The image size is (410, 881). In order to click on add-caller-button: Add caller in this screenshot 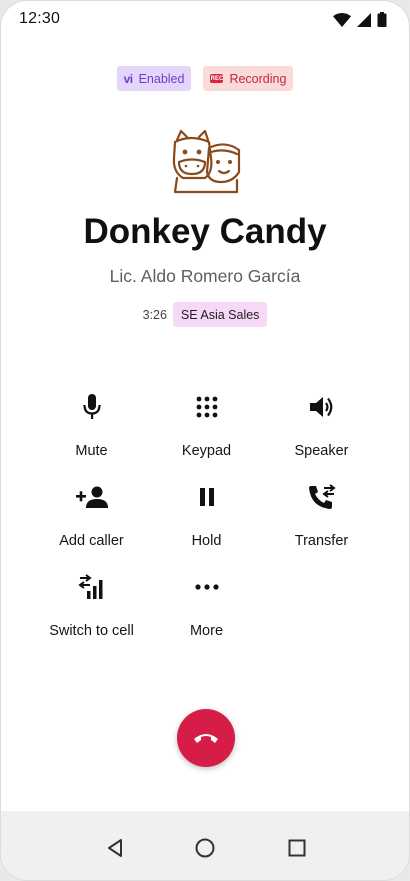, I will do `click(91, 521)`.